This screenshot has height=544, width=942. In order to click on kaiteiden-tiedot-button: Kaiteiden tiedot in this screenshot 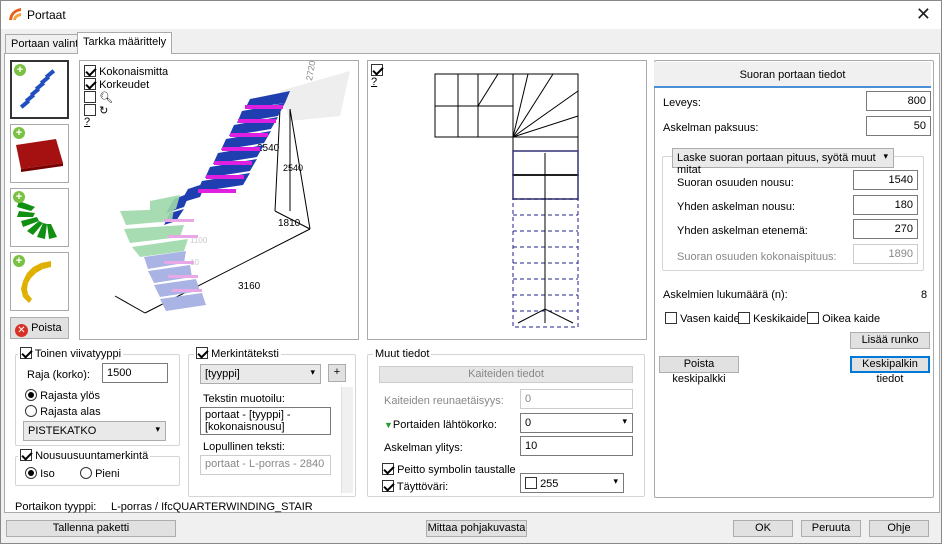, I will do `click(506, 374)`.